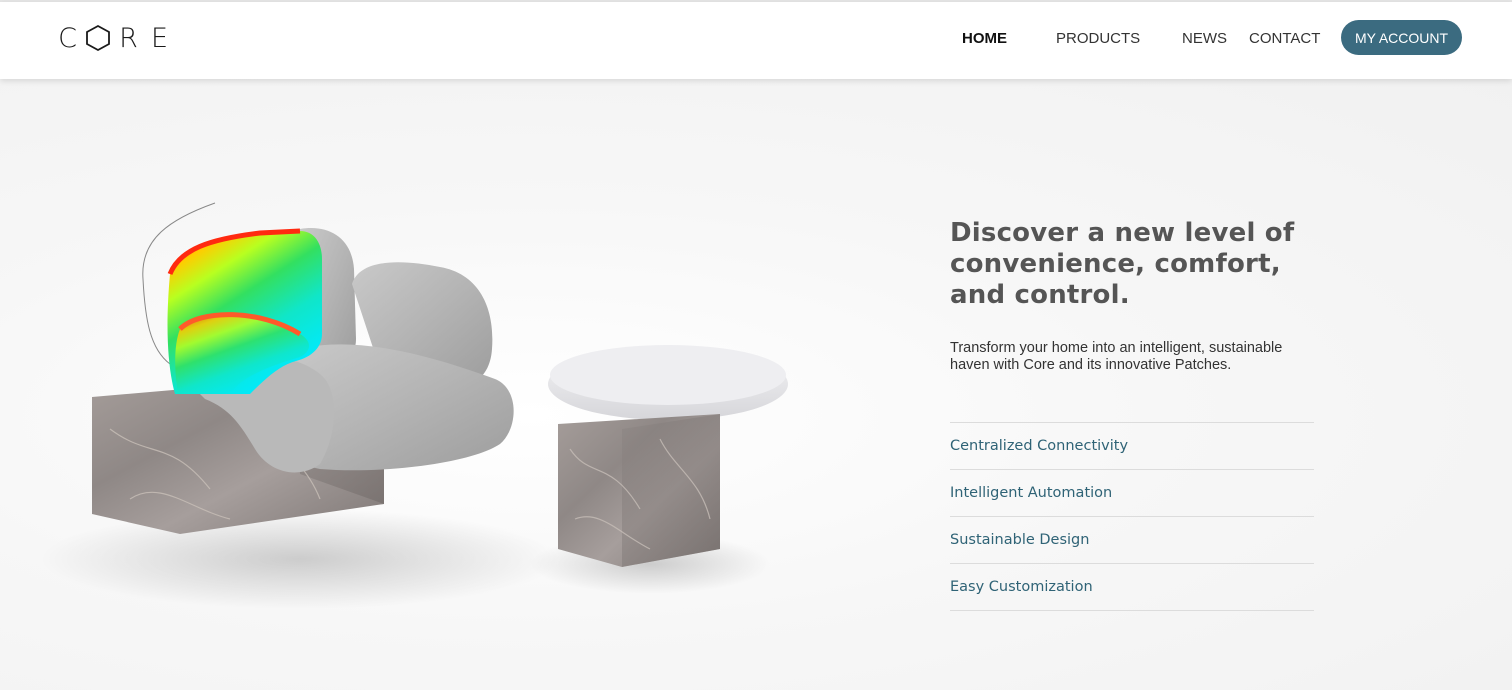 The height and width of the screenshot is (690, 1512). I want to click on nav-products: PRODUCTS, so click(1098, 38).